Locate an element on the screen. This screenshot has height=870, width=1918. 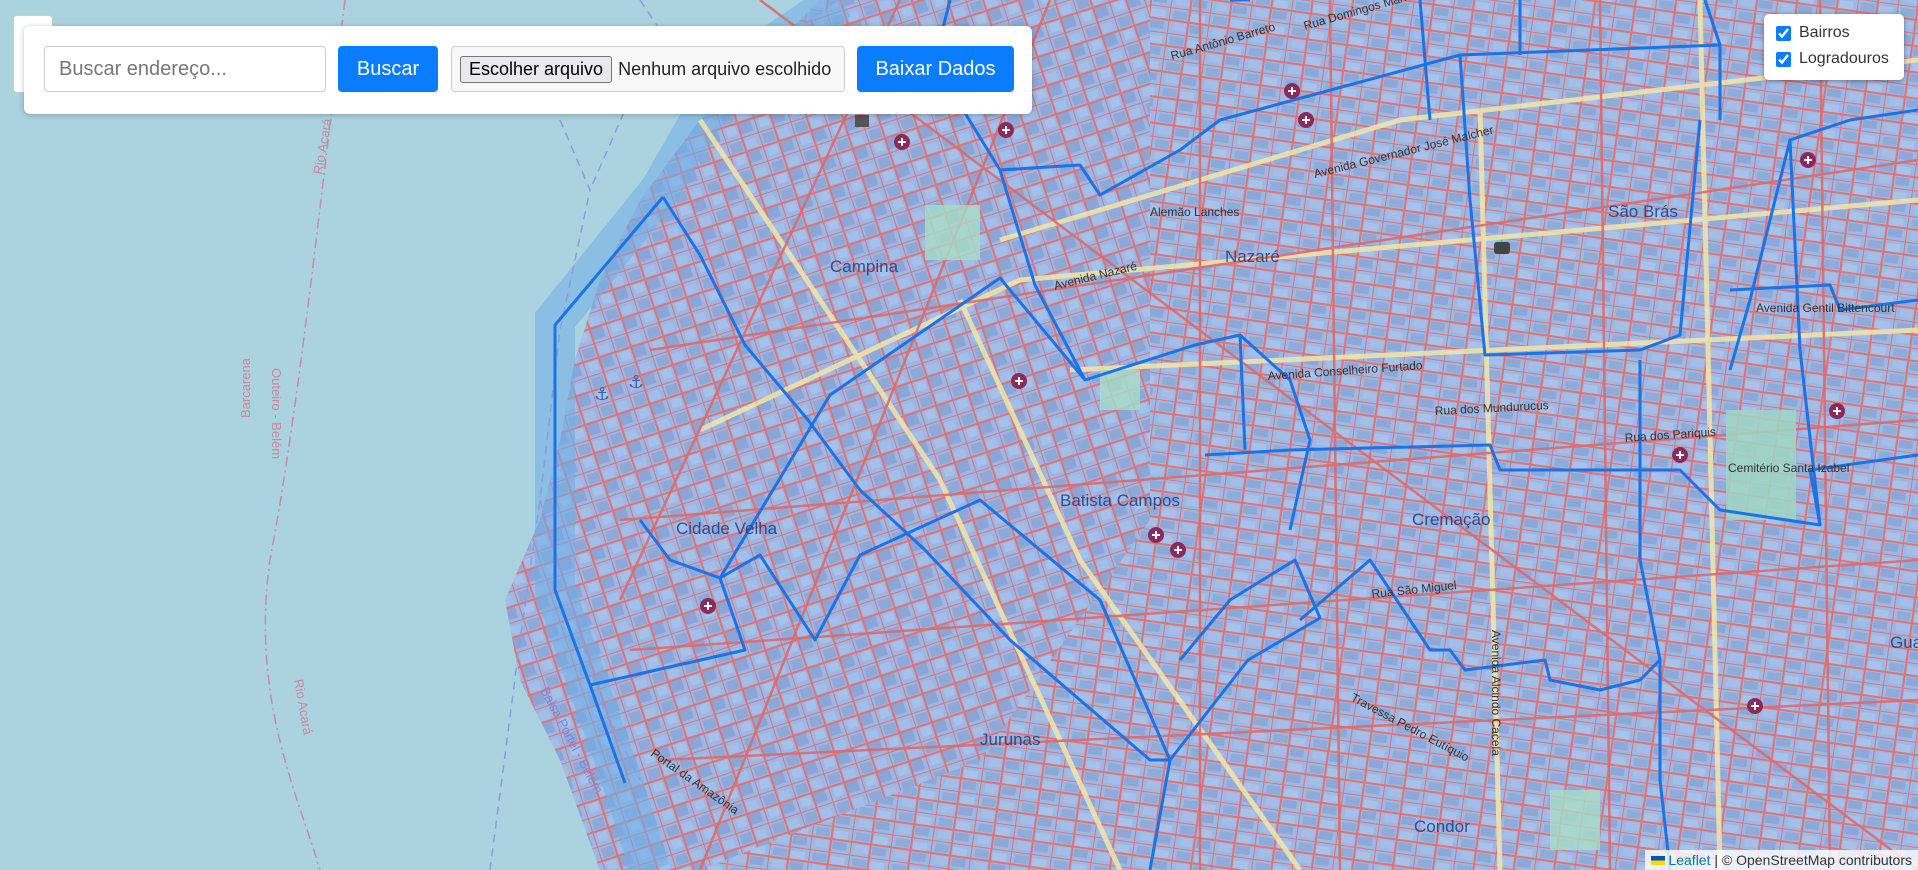
label-guama: Guamá is located at coordinates (1904, 642).